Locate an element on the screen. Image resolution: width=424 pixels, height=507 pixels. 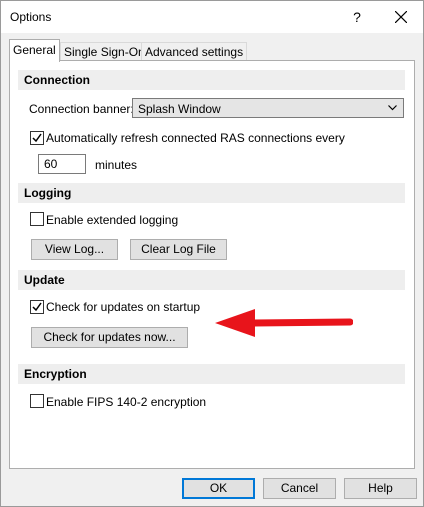
check-updates-startup-checkbox is located at coordinates (37, 307).